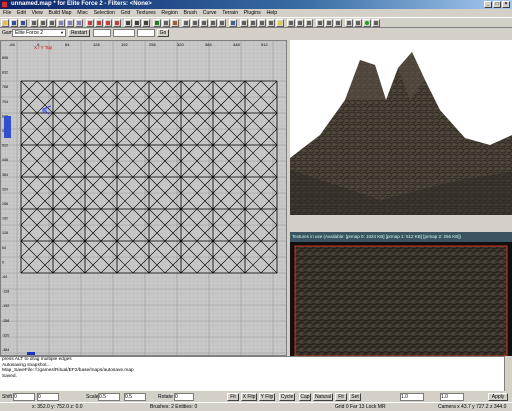 The height and width of the screenshot is (411, 512). What do you see at coordinates (271, 23) in the screenshot?
I see `entity-icon` at bounding box center [271, 23].